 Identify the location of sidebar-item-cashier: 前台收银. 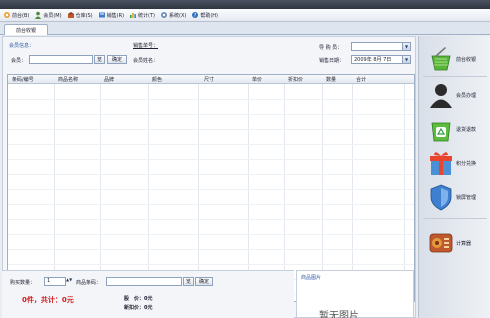
(454, 59).